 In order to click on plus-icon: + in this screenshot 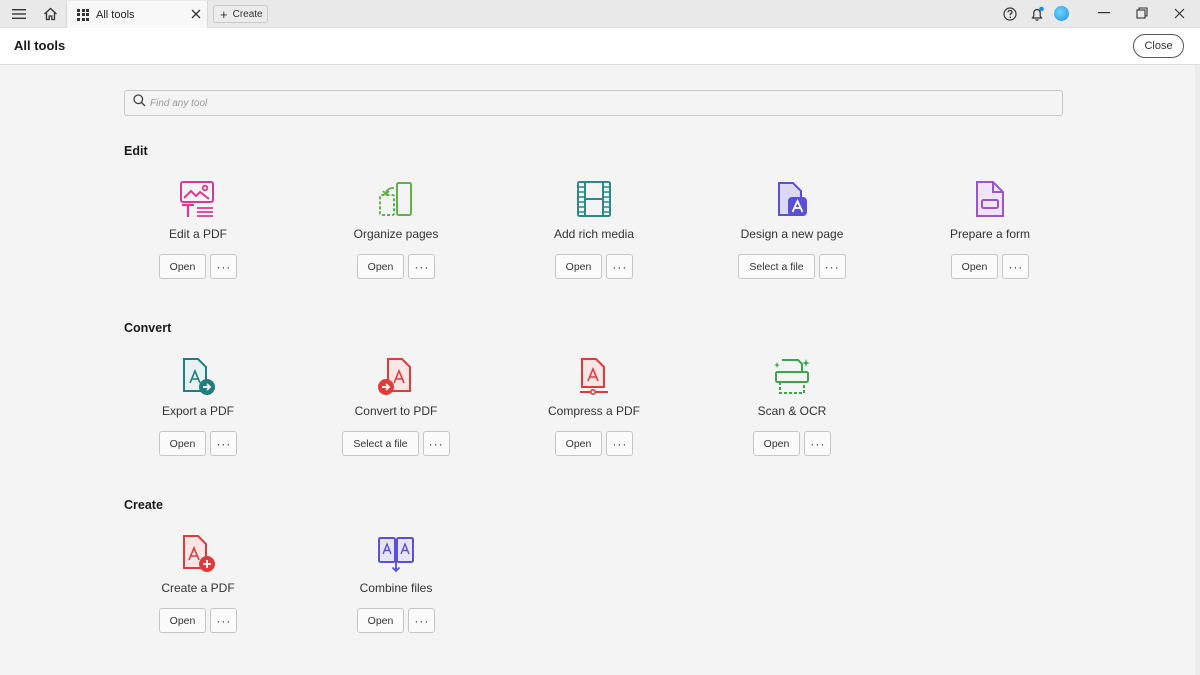, I will do `click(224, 14)`.